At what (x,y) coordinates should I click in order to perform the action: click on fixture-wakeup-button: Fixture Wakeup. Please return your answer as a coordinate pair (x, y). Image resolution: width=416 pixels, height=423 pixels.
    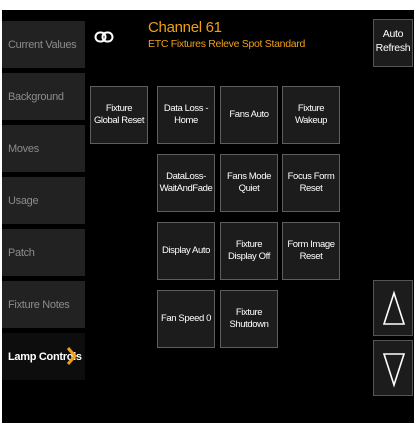
    Looking at the image, I should click on (311, 115).